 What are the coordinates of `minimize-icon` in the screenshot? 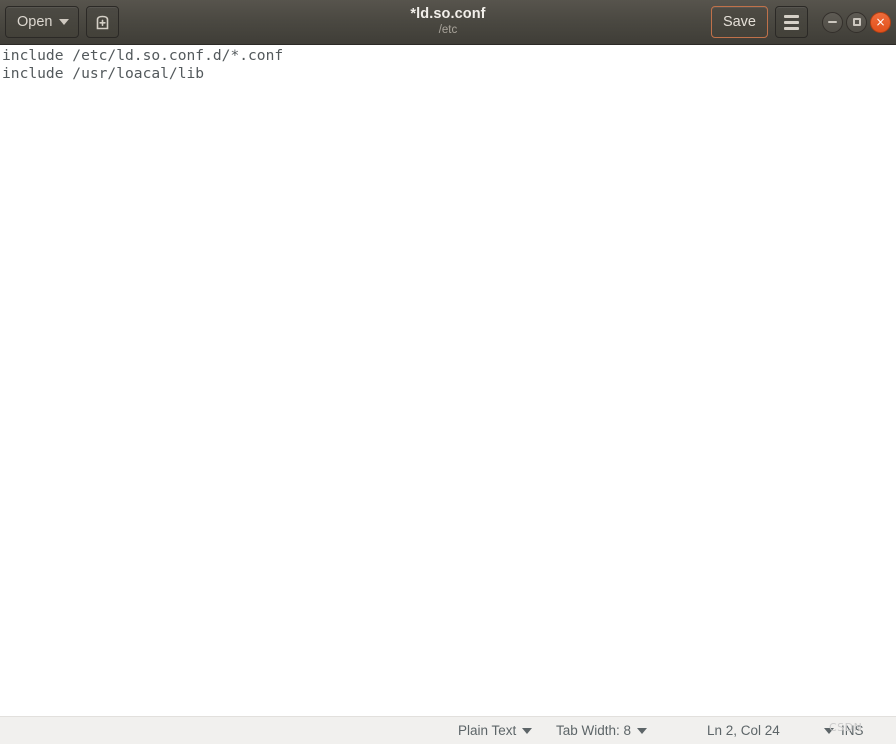 It's located at (832, 22).